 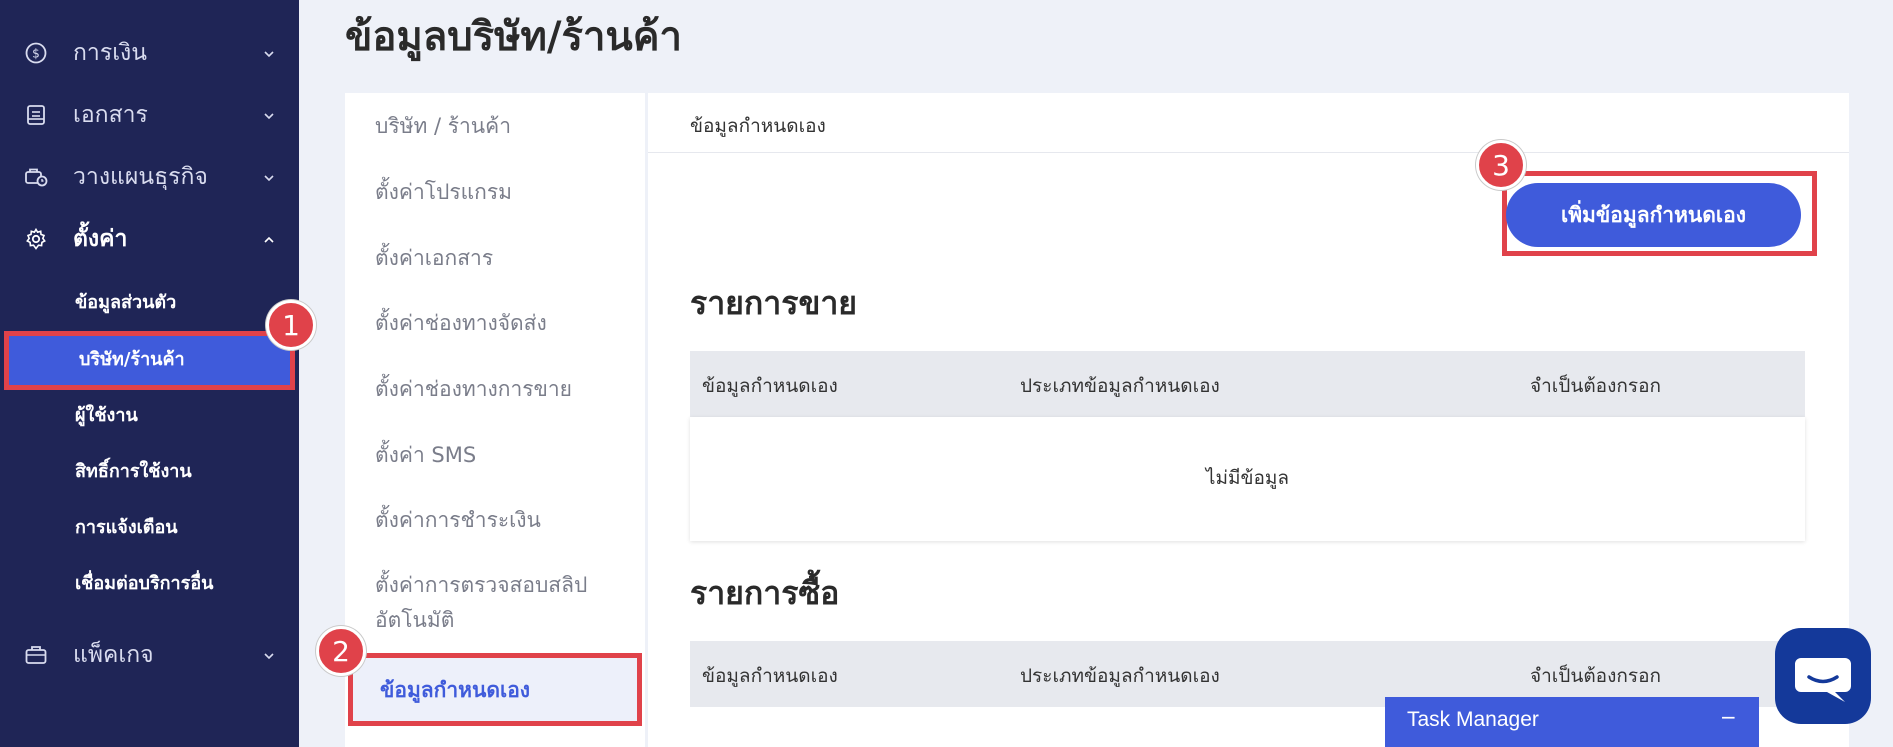 I want to click on sidebar-subitem-label: บริษัท/ร้านค้า, so click(x=132, y=359).